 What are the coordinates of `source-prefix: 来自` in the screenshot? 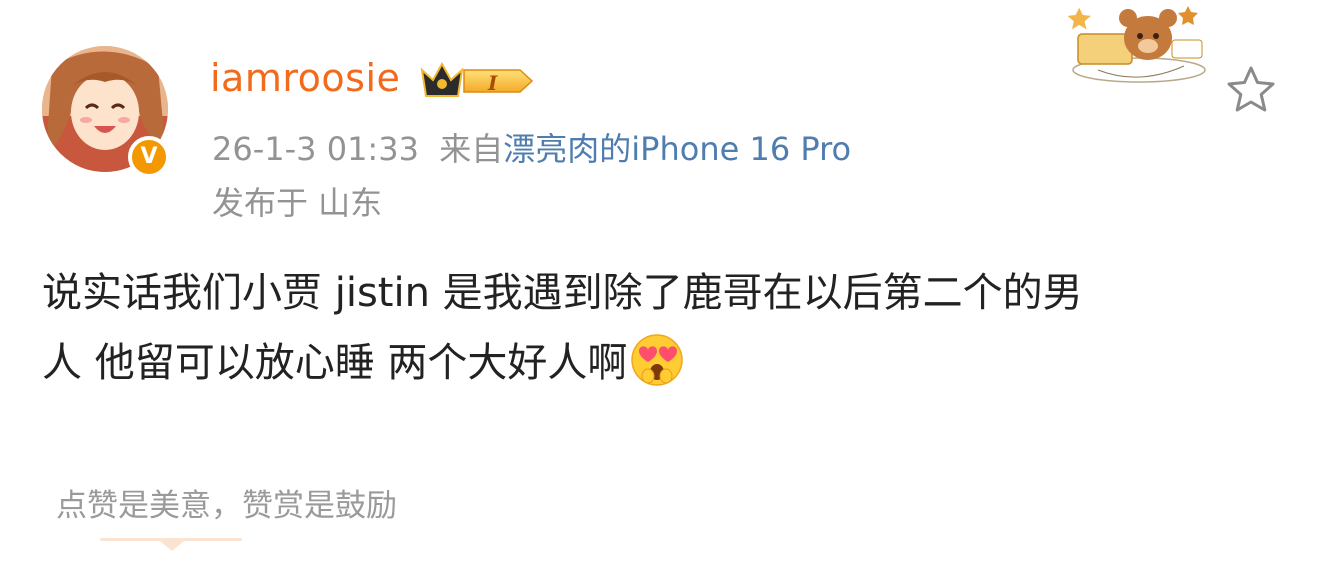 It's located at (471, 149).